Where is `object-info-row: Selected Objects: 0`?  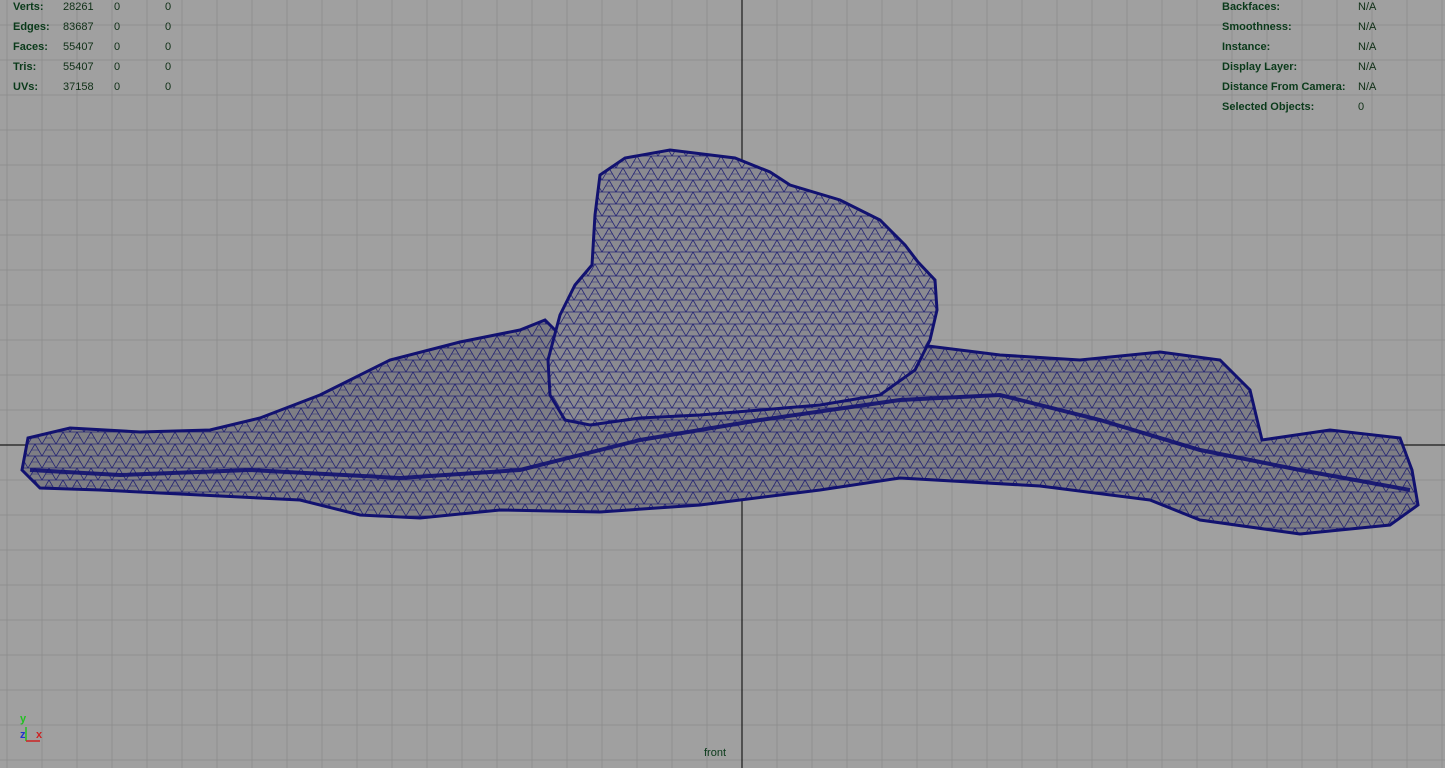 object-info-row: Selected Objects: 0 is located at coordinates (1299, 107).